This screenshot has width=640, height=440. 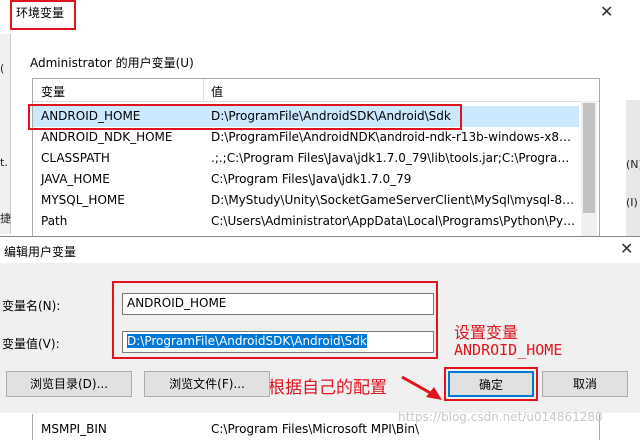 I want to click on row-value: C:\Program Files\Java\jdk1.7.0_79, so click(x=311, y=179).